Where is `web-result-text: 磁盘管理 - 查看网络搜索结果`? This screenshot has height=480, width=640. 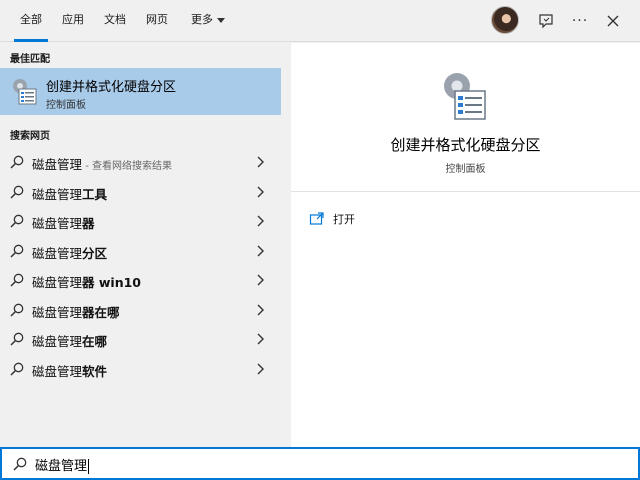
web-result-text: 磁盘管理 - 查看网络搜索结果 is located at coordinates (102, 163).